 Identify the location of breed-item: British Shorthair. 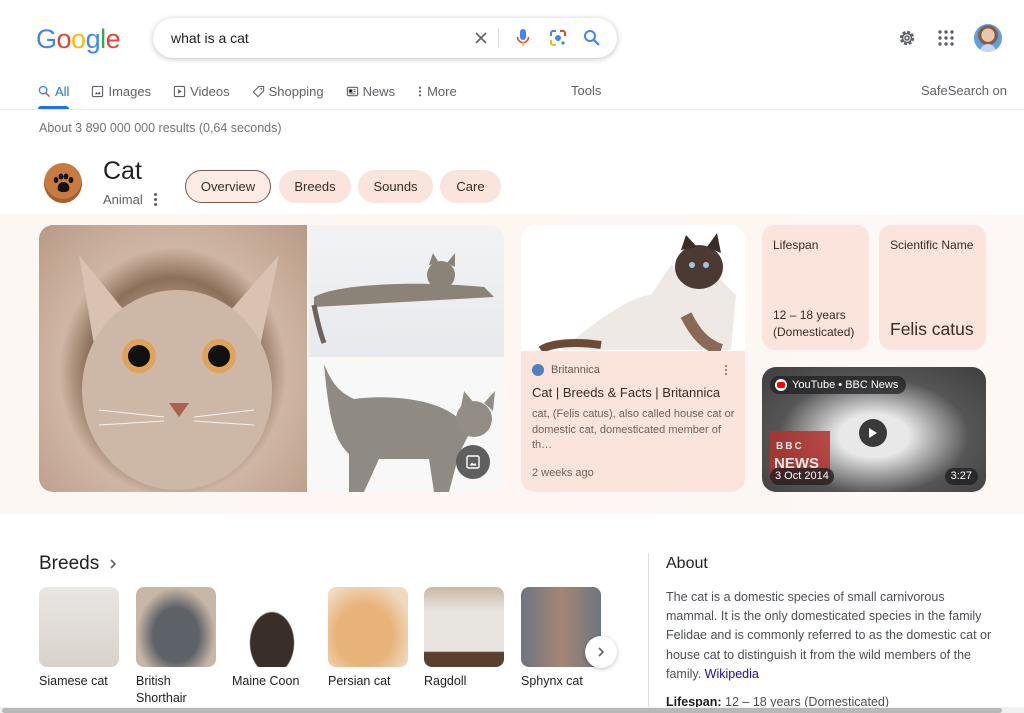
(176, 647).